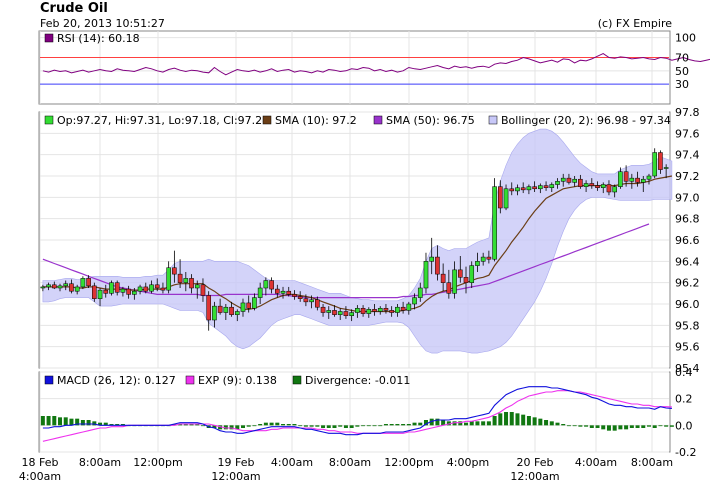 The image size is (710, 487). Describe the element at coordinates (596, 462) in the screenshot. I see `x-tick-label: 4:00am` at that location.